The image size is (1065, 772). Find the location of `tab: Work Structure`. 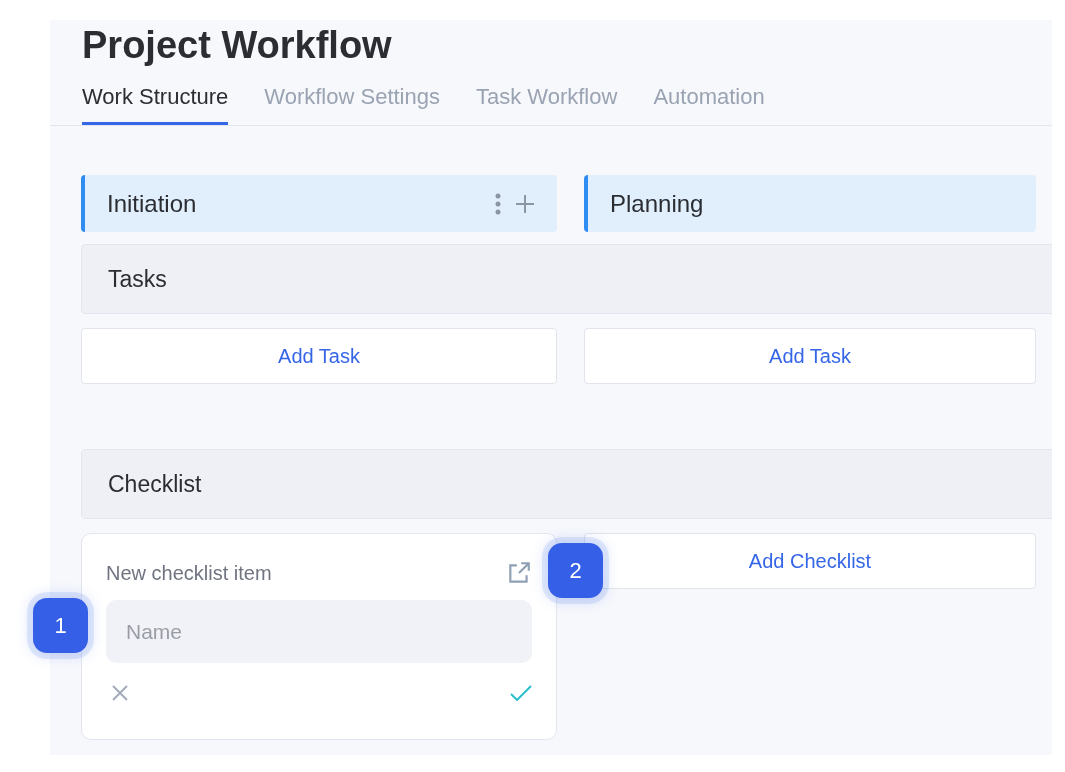

tab: Work Structure is located at coordinates (155, 100).